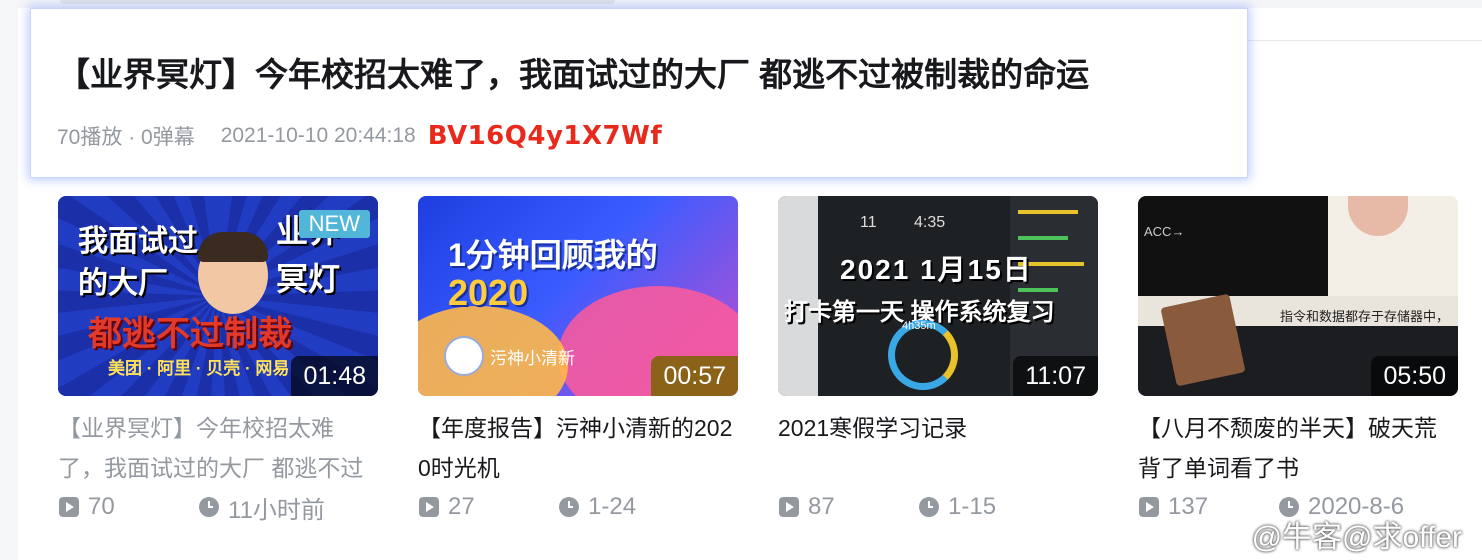 The width and height of the screenshot is (1482, 560). I want to click on play-count-value: 87, so click(821, 506).